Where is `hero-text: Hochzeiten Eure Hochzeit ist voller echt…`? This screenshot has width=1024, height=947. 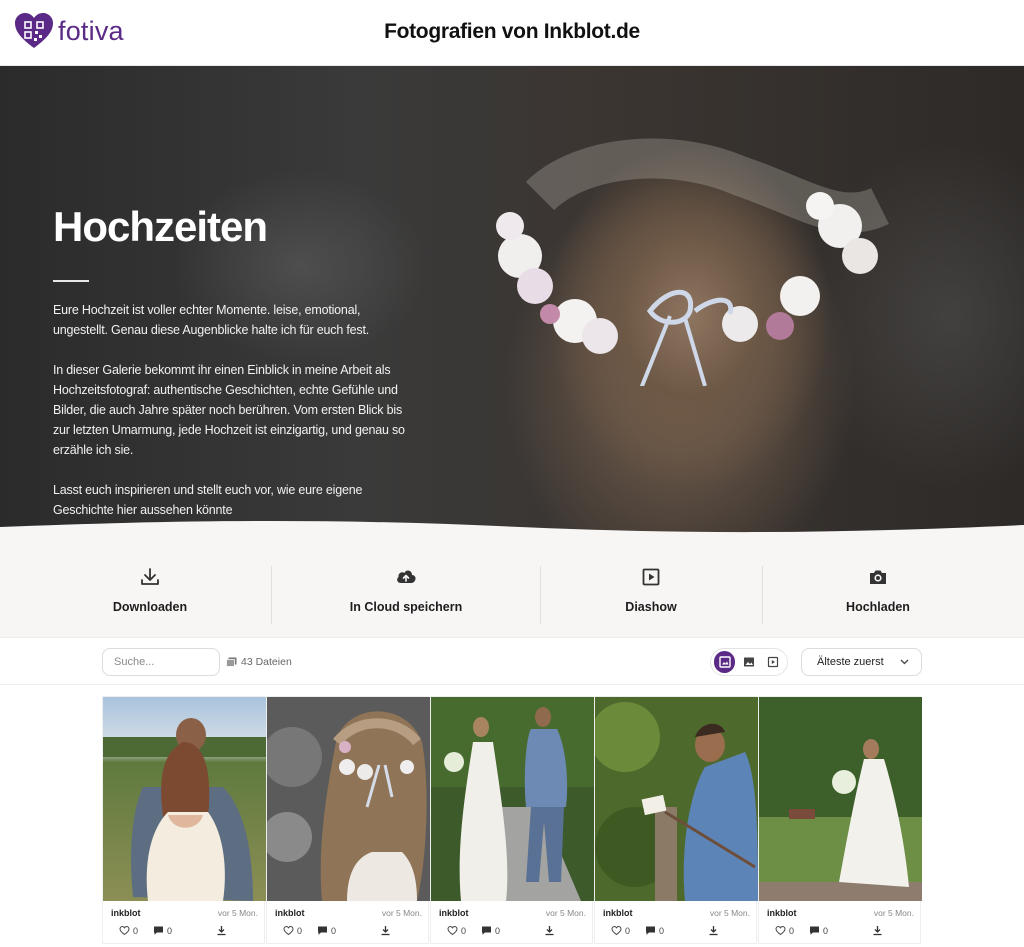
hero-text: Hochzeiten Eure Hochzeit ist voller echt… is located at coordinates (233, 373).